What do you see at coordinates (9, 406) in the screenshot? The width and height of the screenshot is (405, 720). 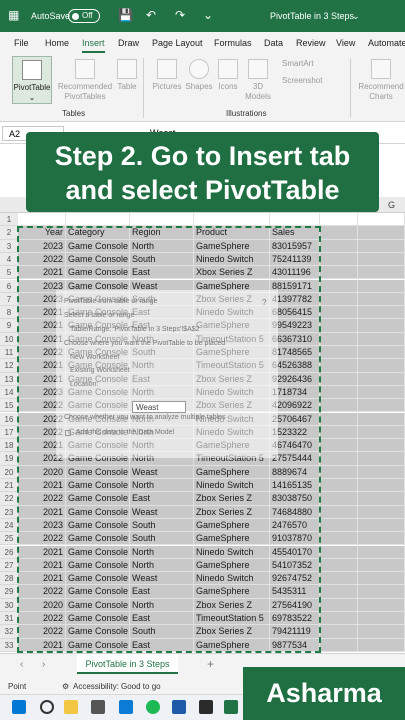 I see `row-number: 15` at bounding box center [9, 406].